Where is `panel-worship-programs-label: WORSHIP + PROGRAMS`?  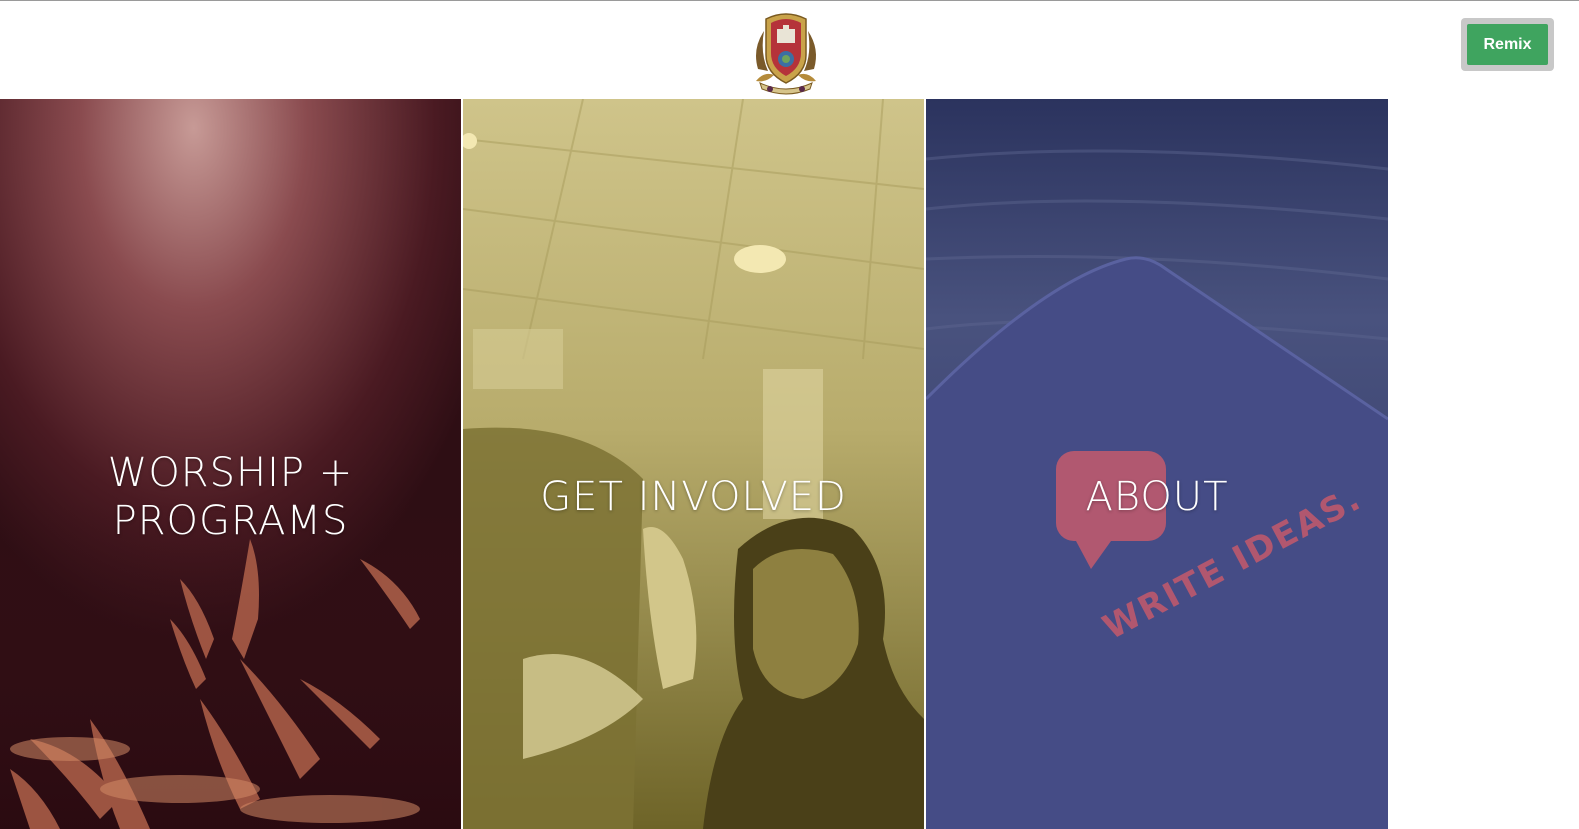 panel-worship-programs-label: WORSHIP + PROGRAMS is located at coordinates (230, 497).